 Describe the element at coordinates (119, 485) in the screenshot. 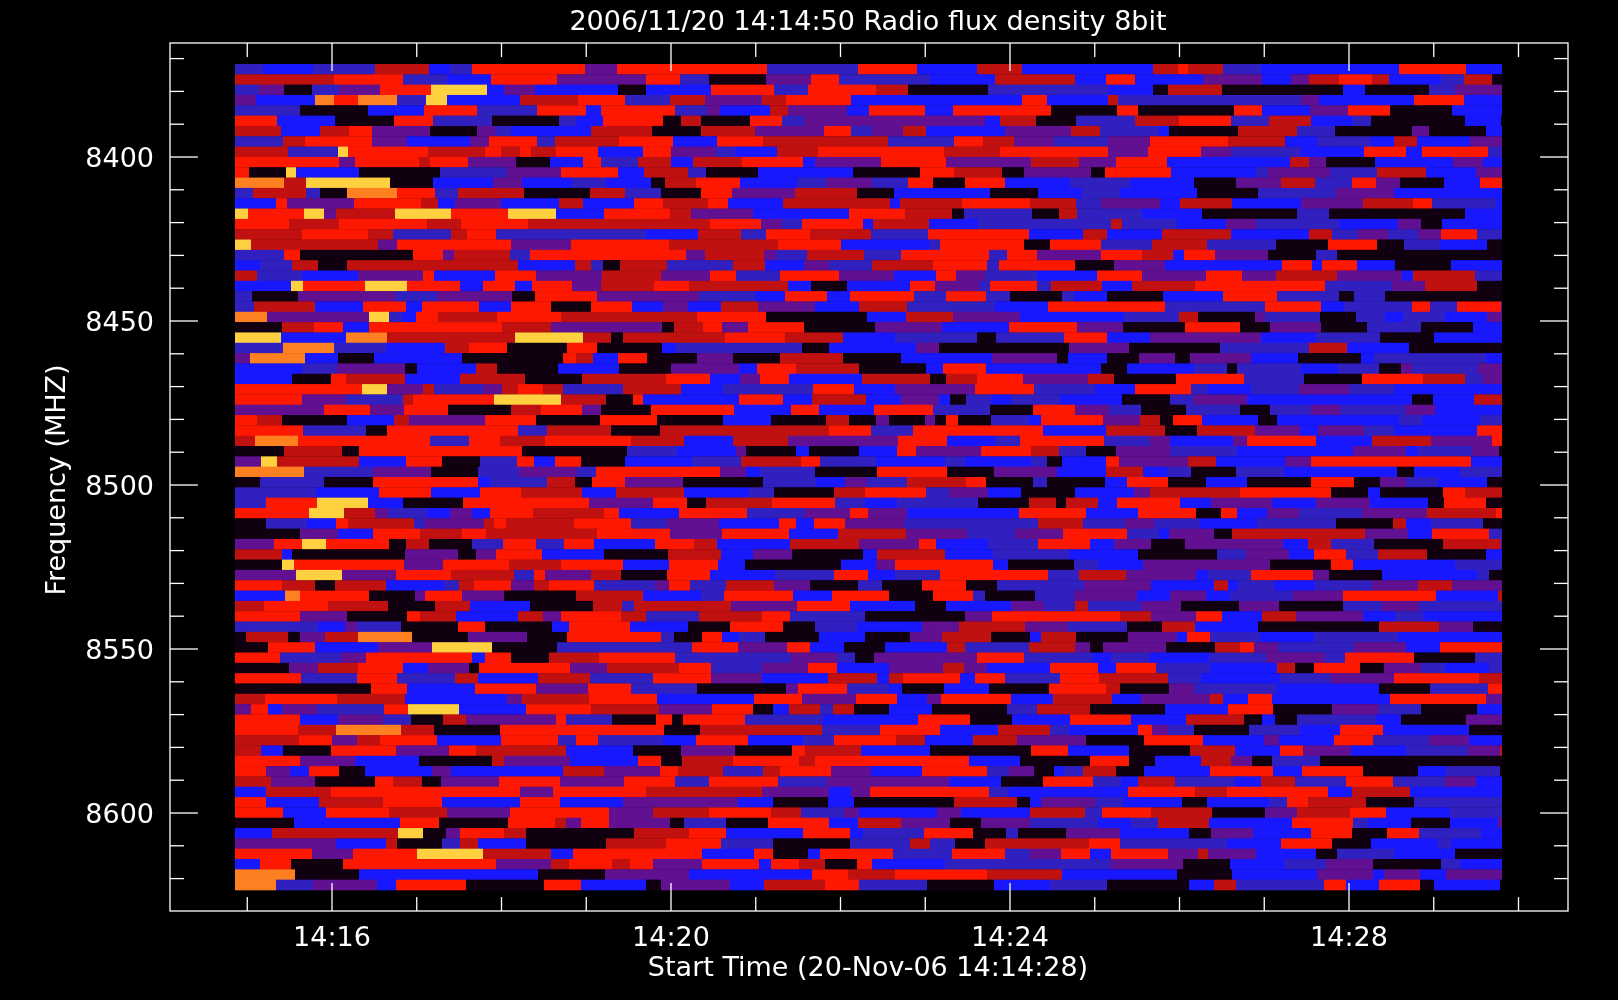

I see `tick-label: 8500` at that location.